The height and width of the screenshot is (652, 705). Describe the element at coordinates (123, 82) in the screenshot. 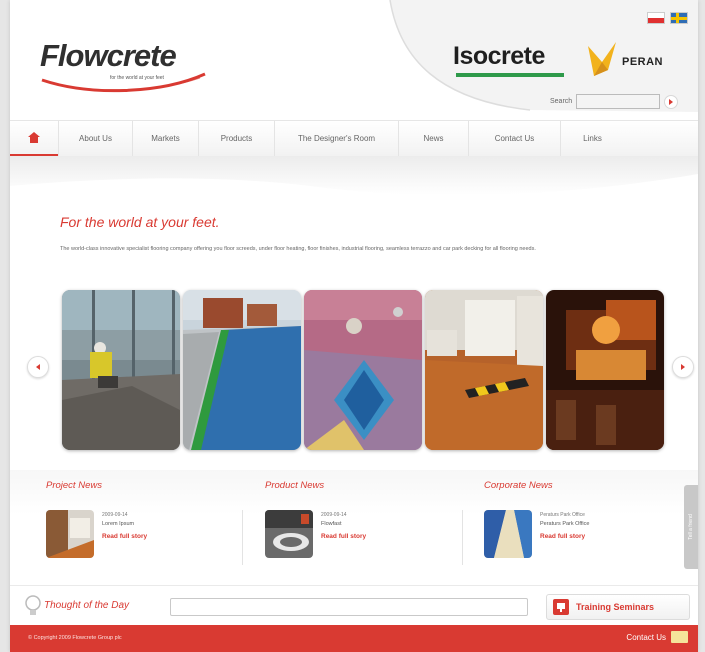

I see `logo-swoosh-icon` at that location.